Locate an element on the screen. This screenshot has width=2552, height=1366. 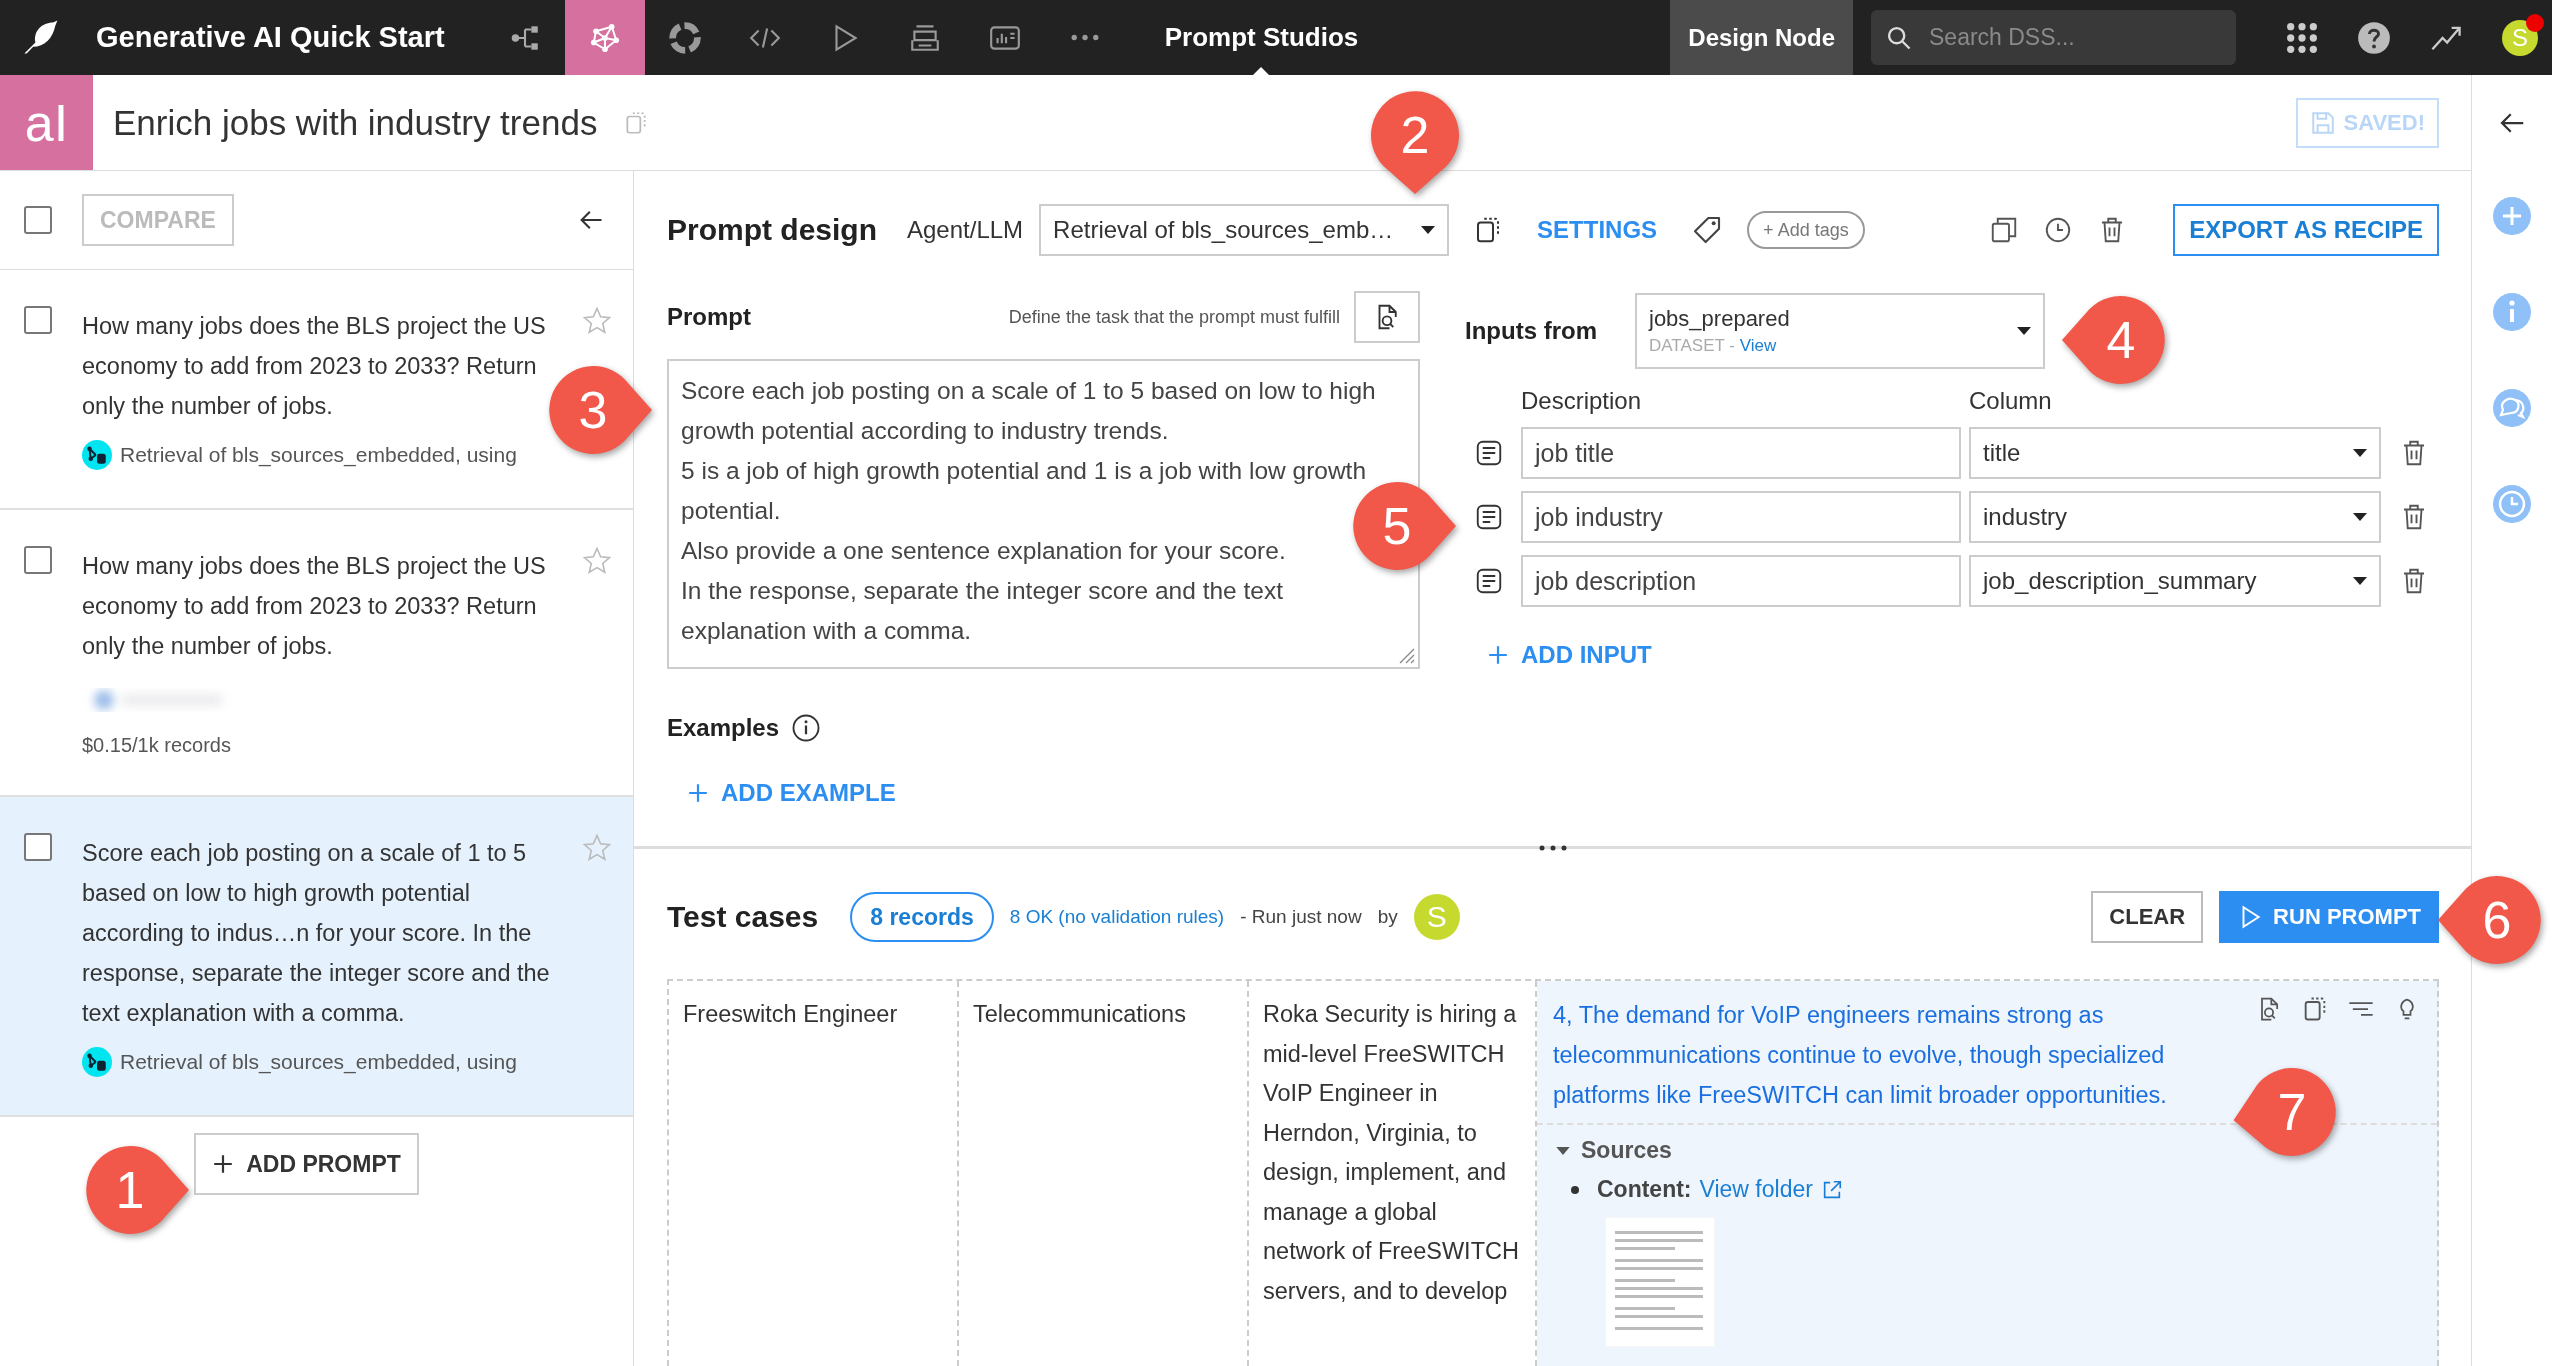
section-tab: Prompt Studios is located at coordinates (1261, 37).